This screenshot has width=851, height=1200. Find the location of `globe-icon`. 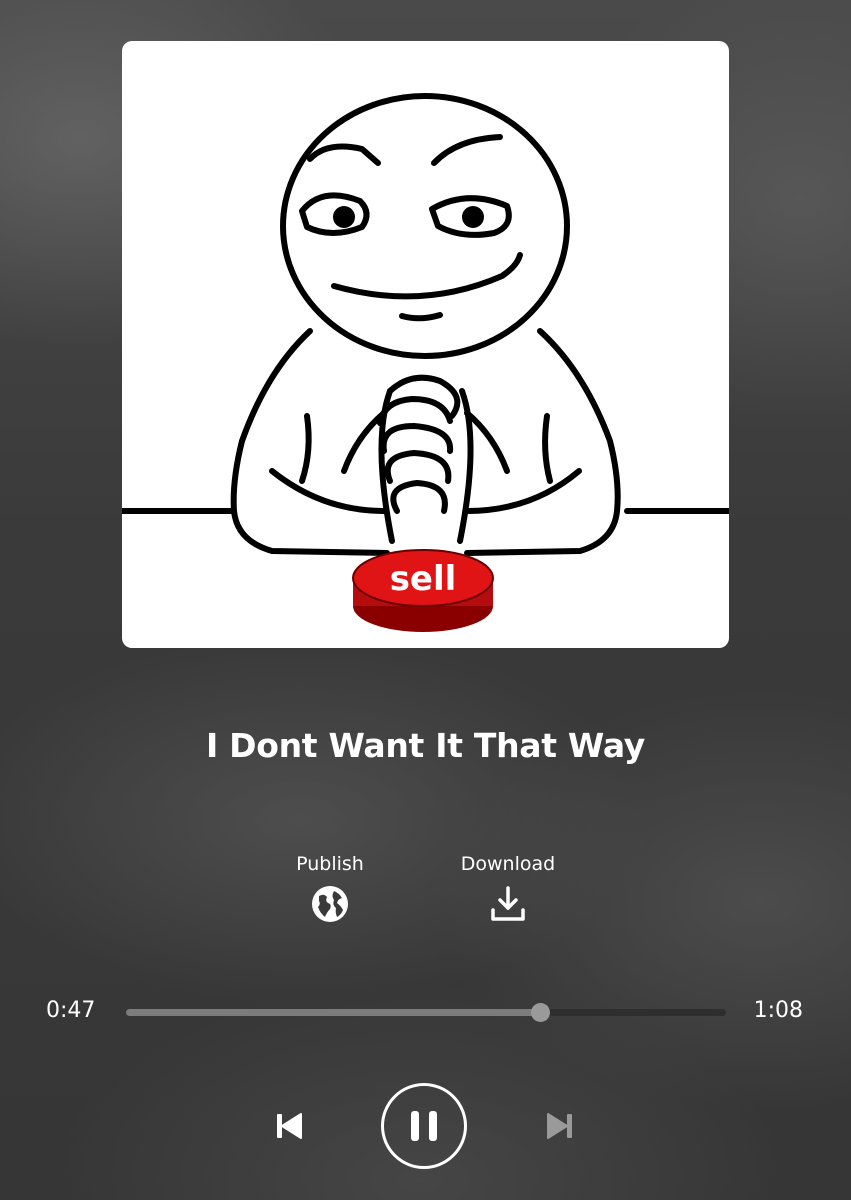

globe-icon is located at coordinates (330, 904).